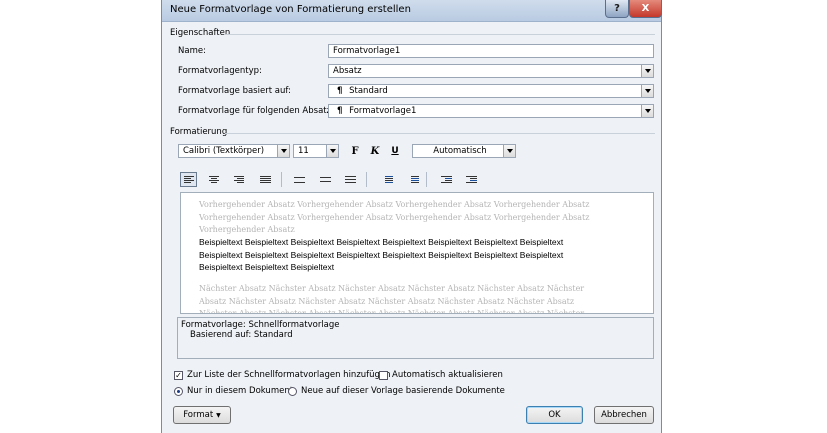 The image size is (827, 433). What do you see at coordinates (368, 91) in the screenshot?
I see `based-on-value: Standard` at bounding box center [368, 91].